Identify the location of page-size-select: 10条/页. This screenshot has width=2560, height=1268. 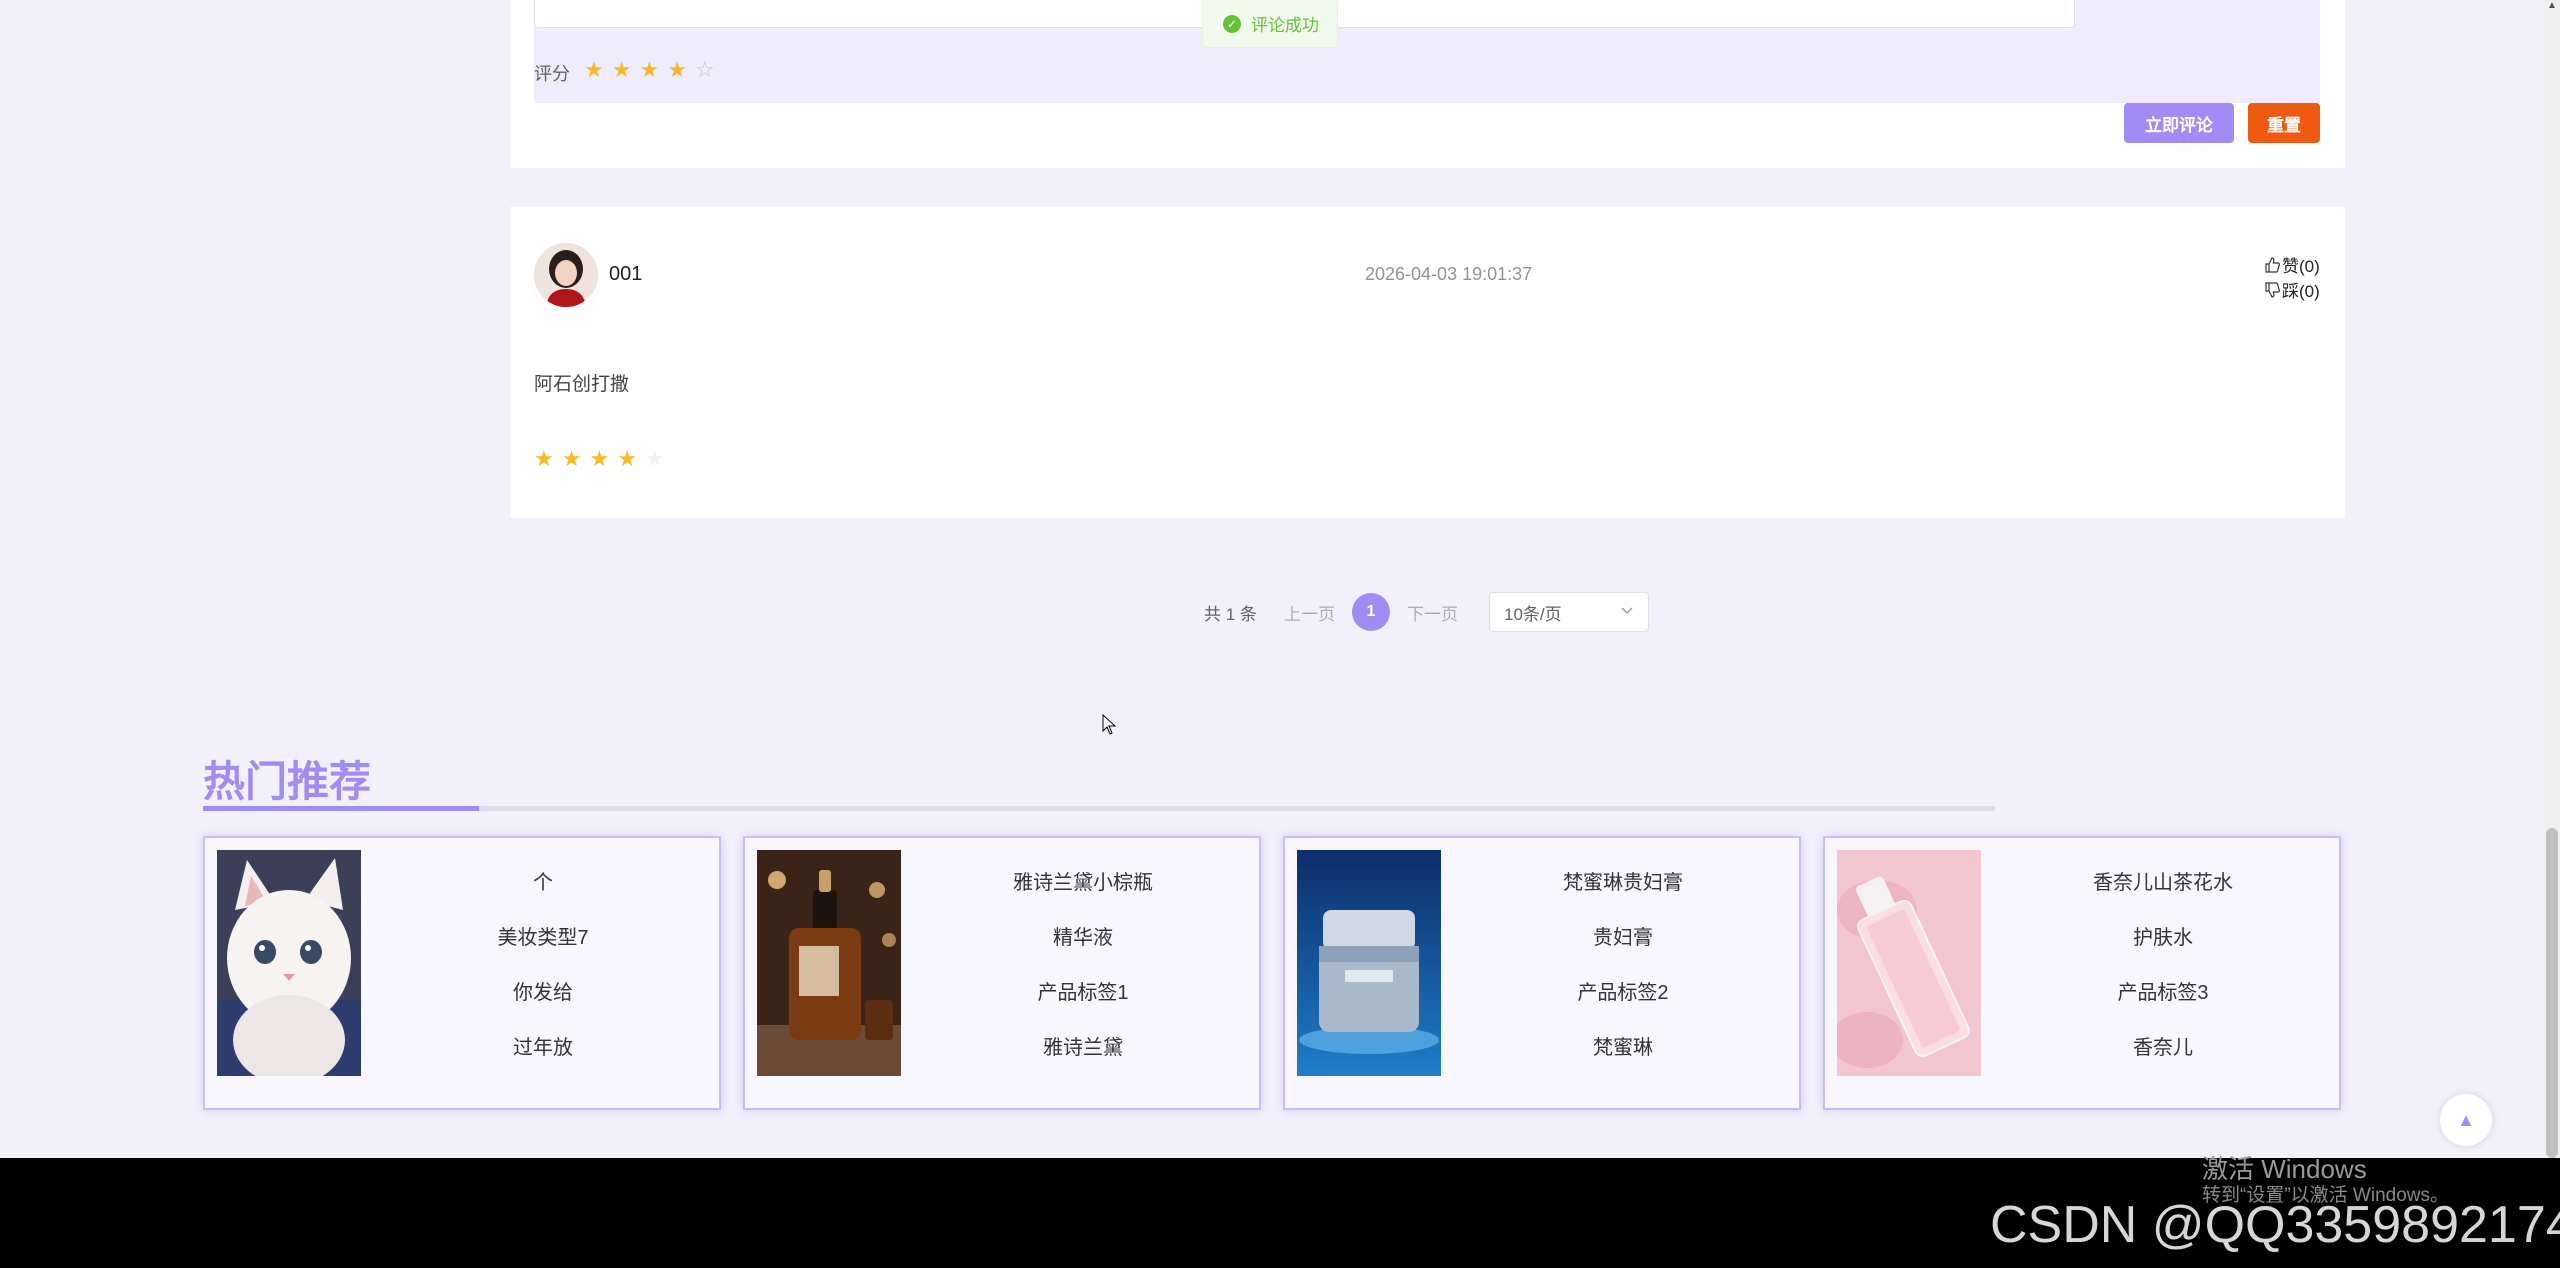
(1569, 612).